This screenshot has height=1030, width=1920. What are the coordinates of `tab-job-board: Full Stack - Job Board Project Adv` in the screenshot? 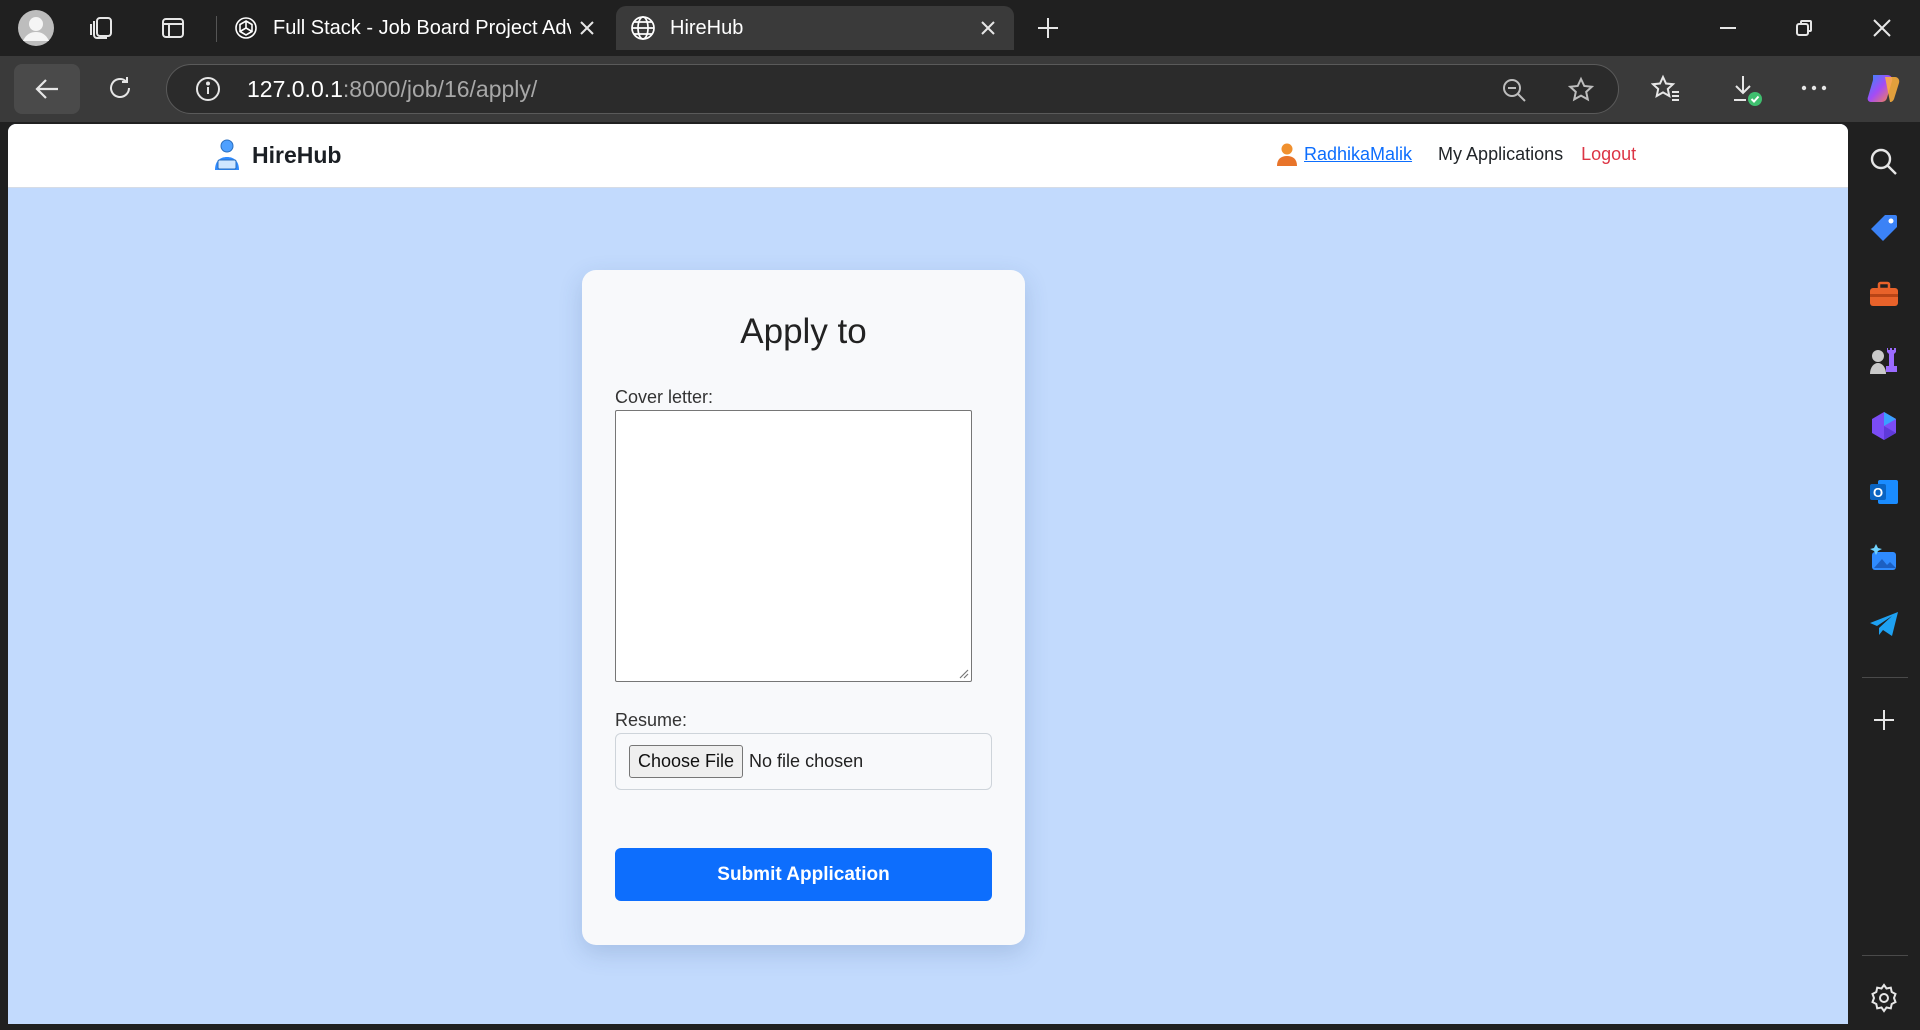 It's located at (416, 28).